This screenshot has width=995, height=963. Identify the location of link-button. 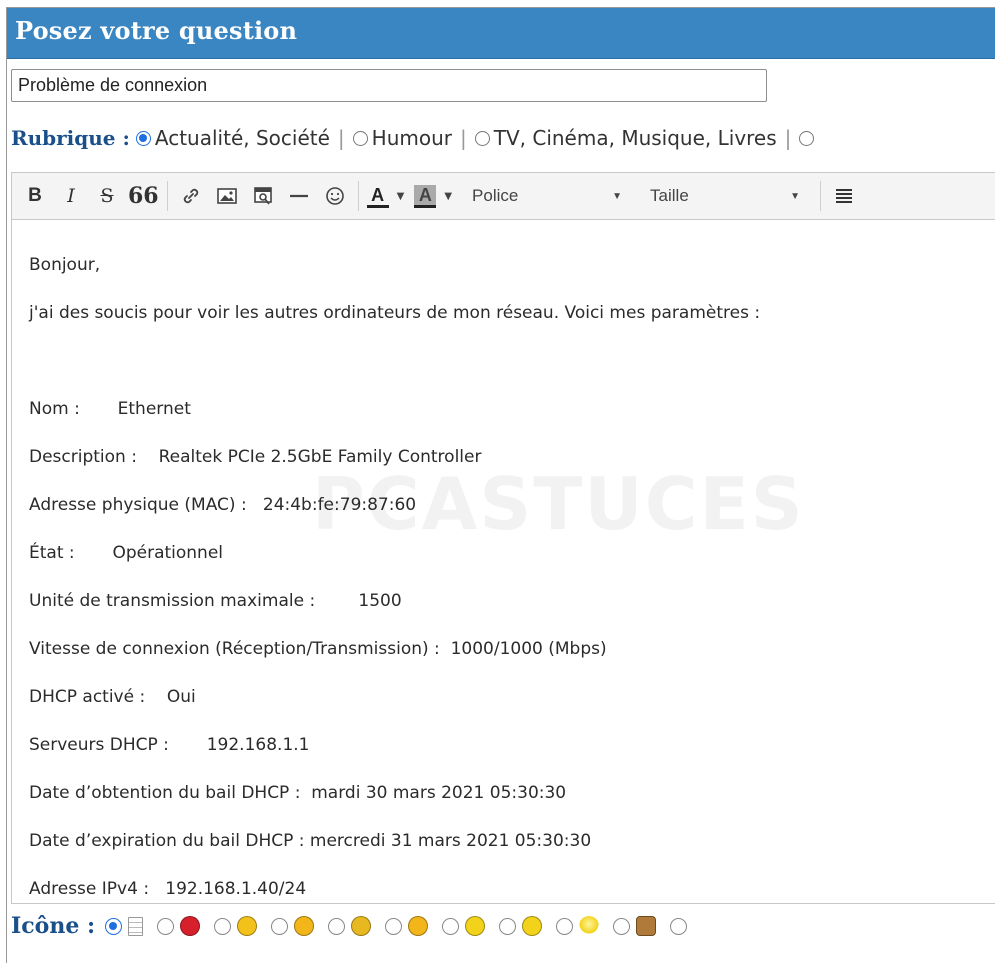
(191, 196).